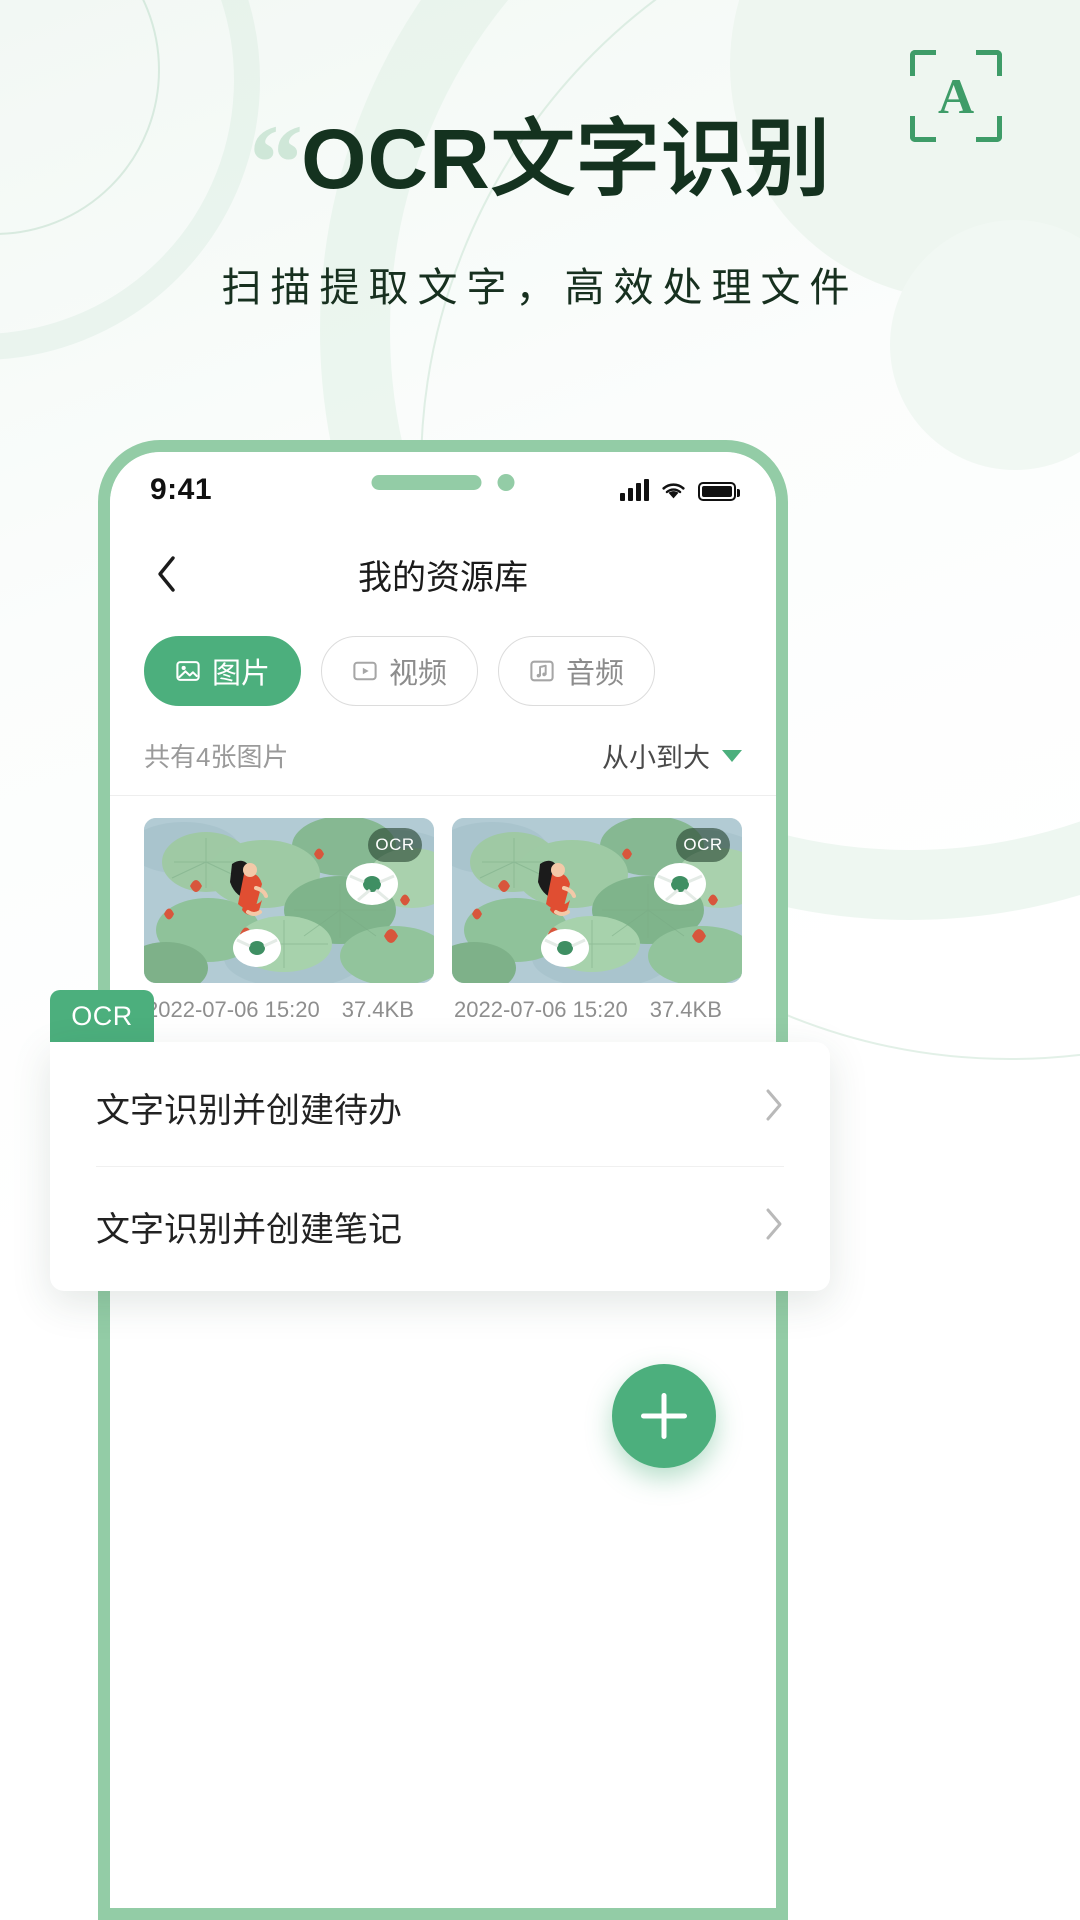 This screenshot has width=1080, height=1920. I want to click on list-meta-row: 共有4张图片 从小到大, so click(443, 751).